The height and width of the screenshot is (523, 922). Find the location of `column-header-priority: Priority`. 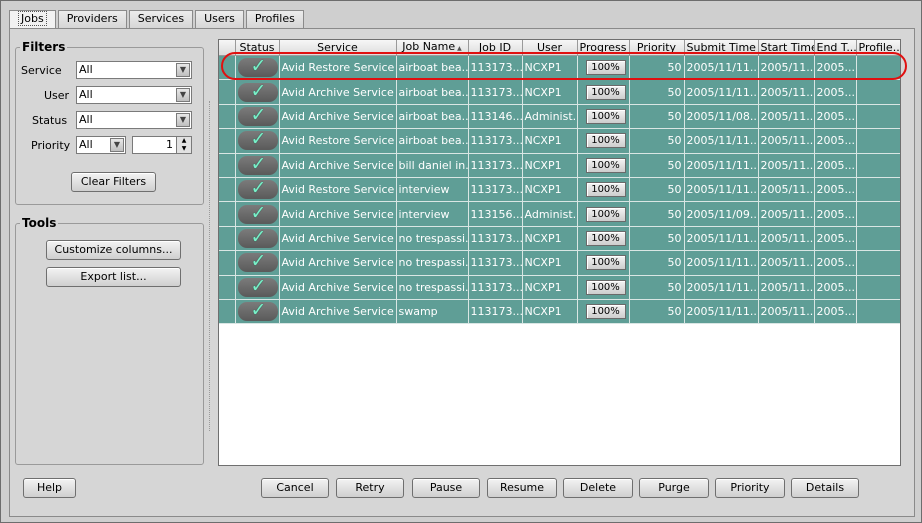

column-header-priority: Priority is located at coordinates (657, 48).